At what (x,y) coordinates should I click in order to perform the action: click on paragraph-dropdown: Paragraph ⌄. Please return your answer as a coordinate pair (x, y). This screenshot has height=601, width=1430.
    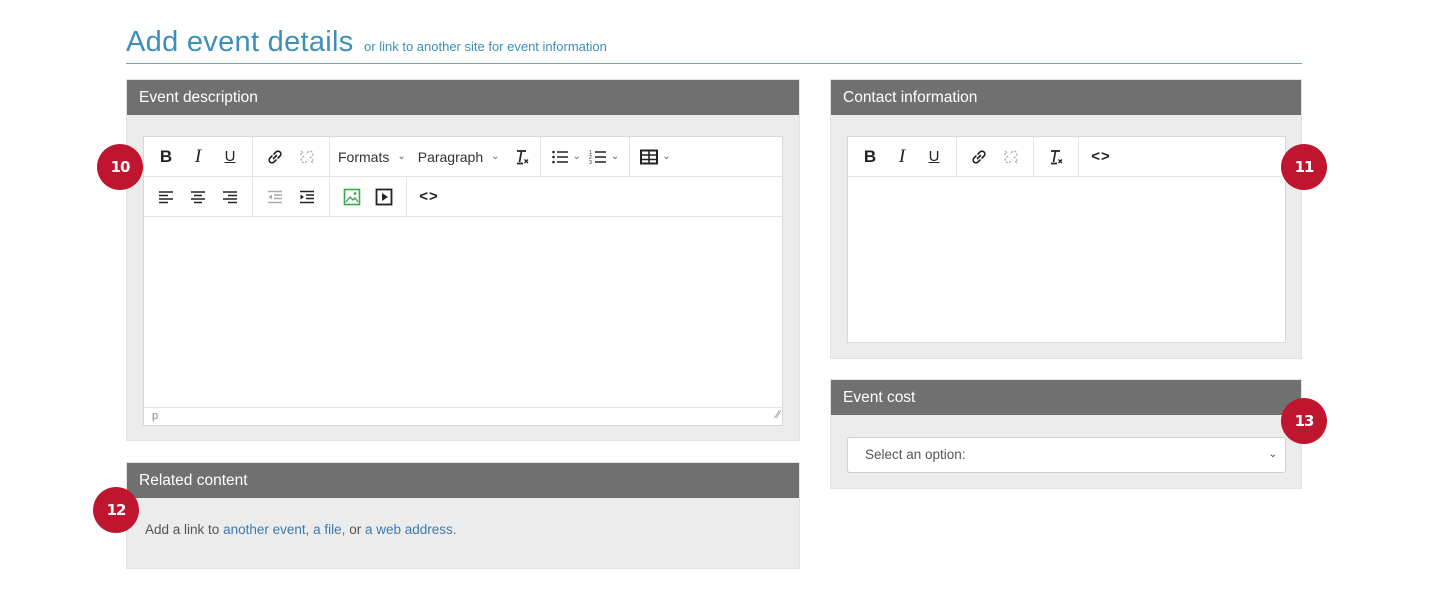
    Looking at the image, I should click on (459, 156).